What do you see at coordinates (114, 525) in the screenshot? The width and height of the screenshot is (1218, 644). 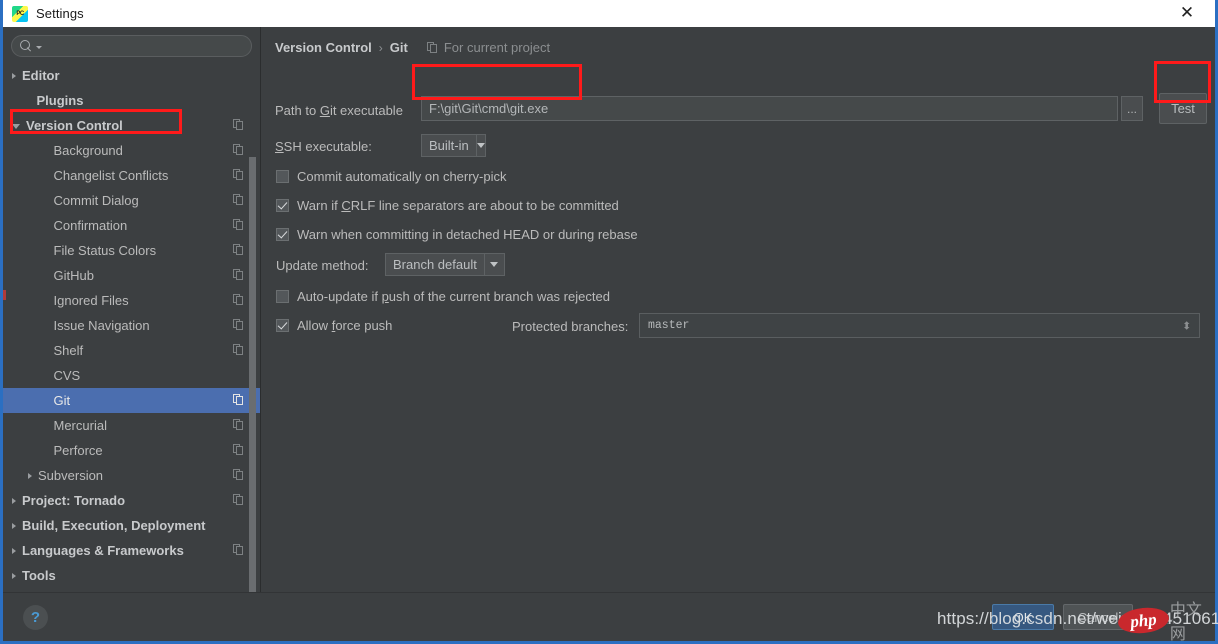 I see `sidebar-item-label: Build, Execution, Deployment` at bounding box center [114, 525].